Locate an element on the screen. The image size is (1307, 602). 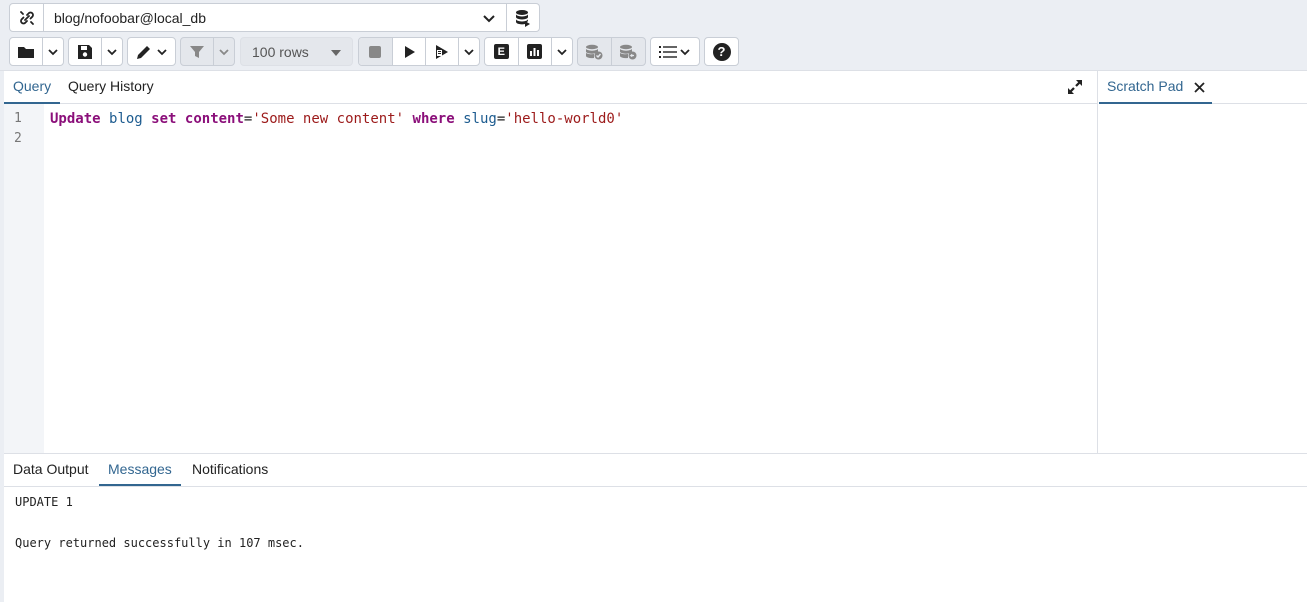
filter-button is located at coordinates (198, 51).